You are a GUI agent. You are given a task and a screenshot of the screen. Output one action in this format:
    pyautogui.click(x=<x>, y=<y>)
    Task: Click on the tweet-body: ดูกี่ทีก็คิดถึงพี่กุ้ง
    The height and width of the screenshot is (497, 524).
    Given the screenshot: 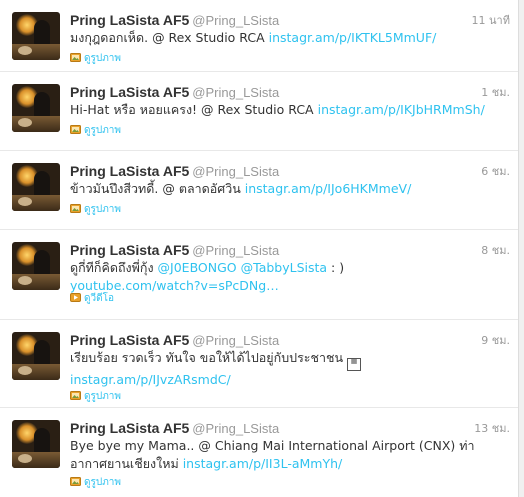 What is the action you would take?
    pyautogui.click(x=114, y=267)
    